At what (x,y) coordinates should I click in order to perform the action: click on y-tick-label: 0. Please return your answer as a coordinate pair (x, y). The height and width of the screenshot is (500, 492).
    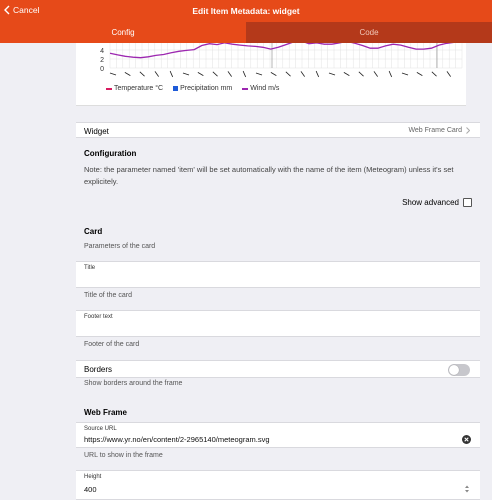
    Looking at the image, I should click on (102, 69).